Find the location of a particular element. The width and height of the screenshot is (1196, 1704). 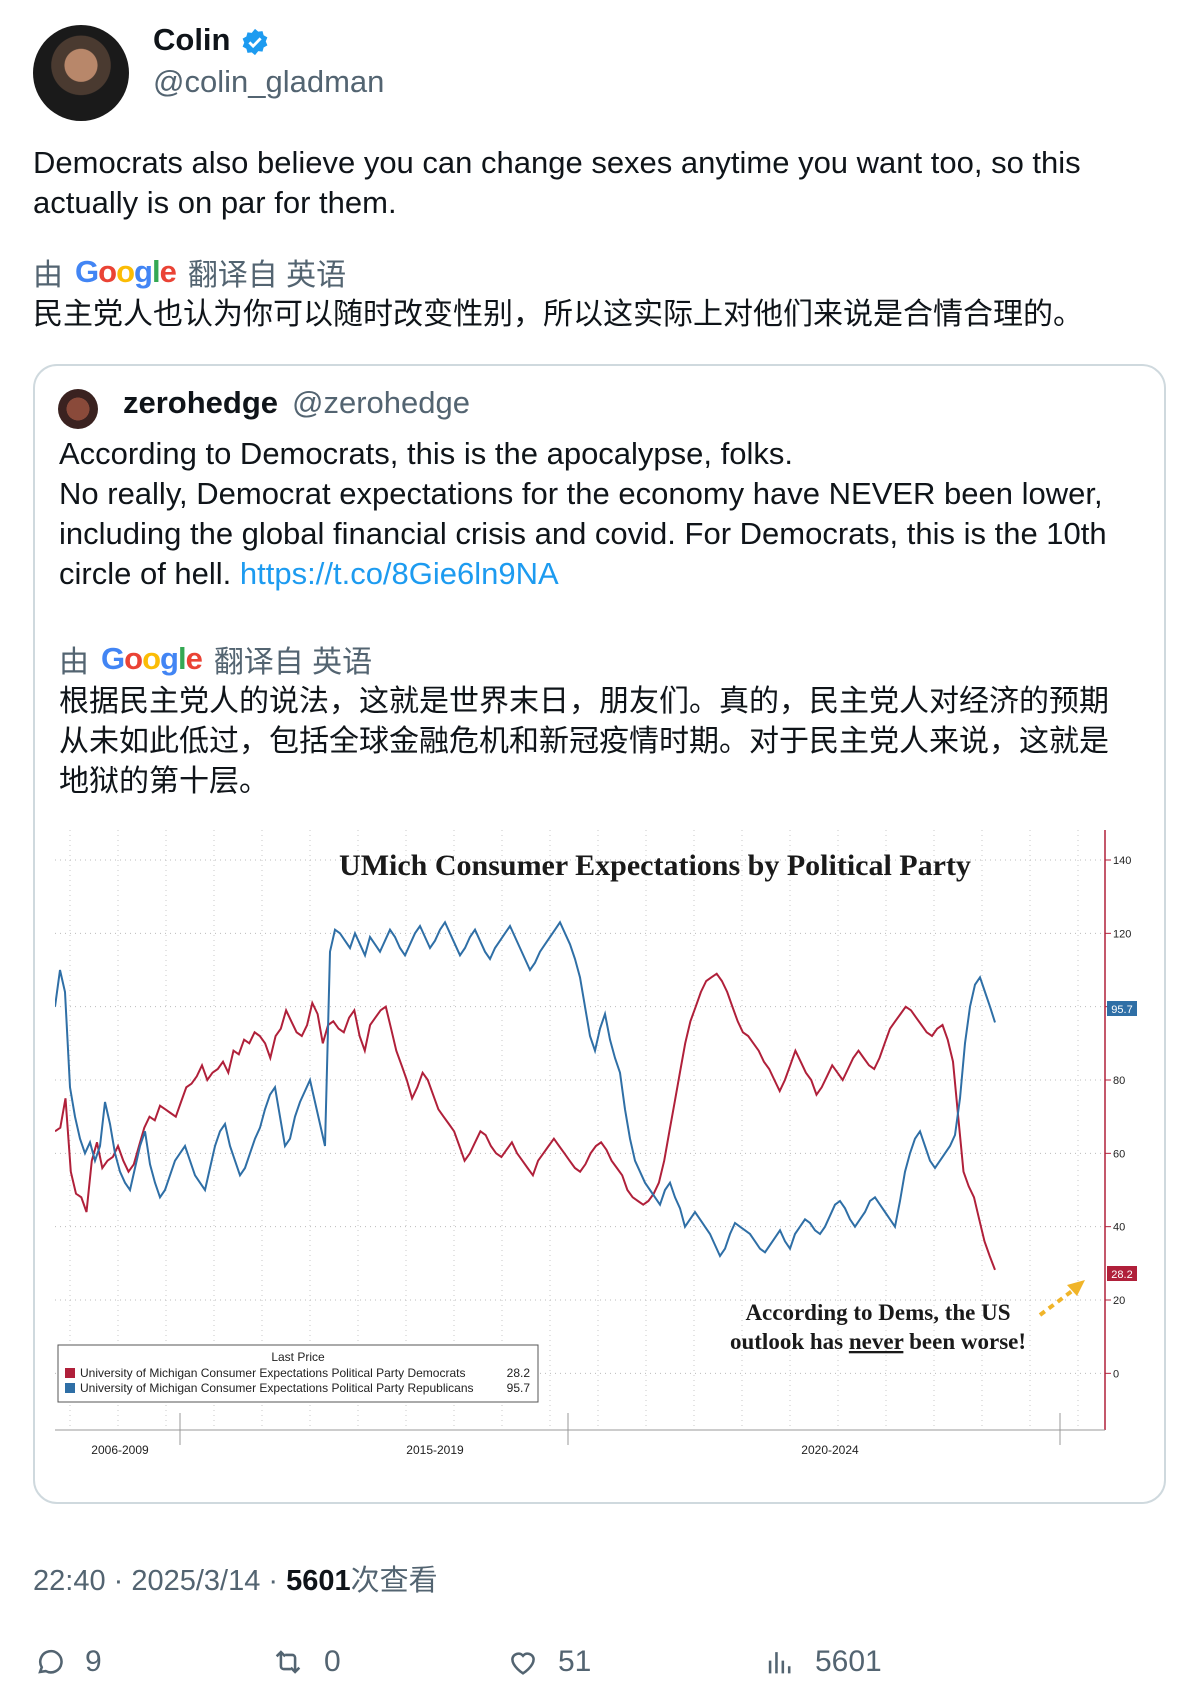

annotation-line2: outlook has never been worse! is located at coordinates (878, 1341).